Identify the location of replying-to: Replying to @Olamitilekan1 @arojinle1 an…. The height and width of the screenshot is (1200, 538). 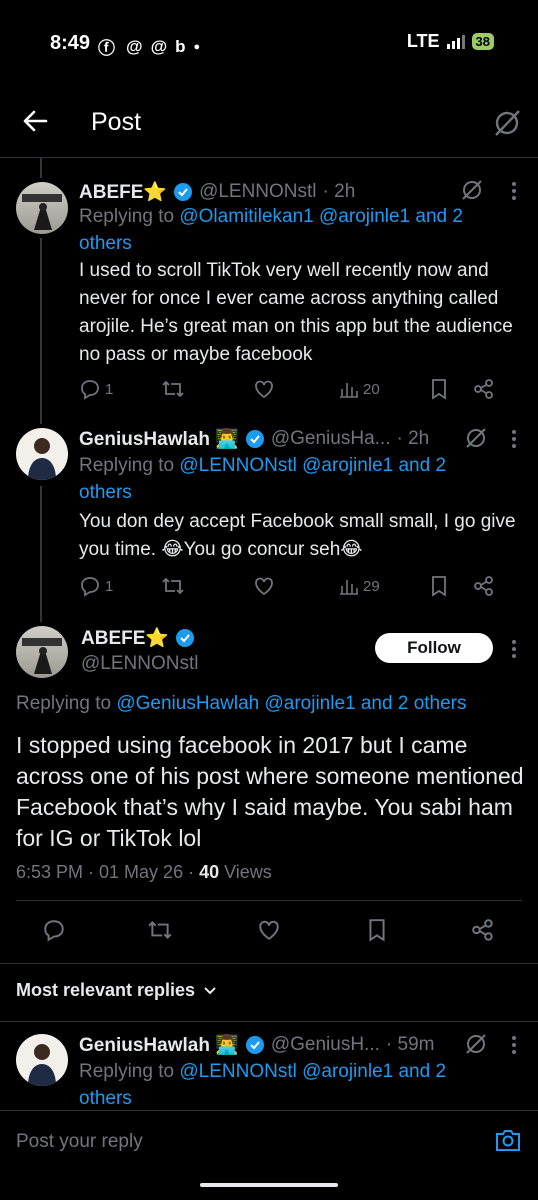
(289, 230).